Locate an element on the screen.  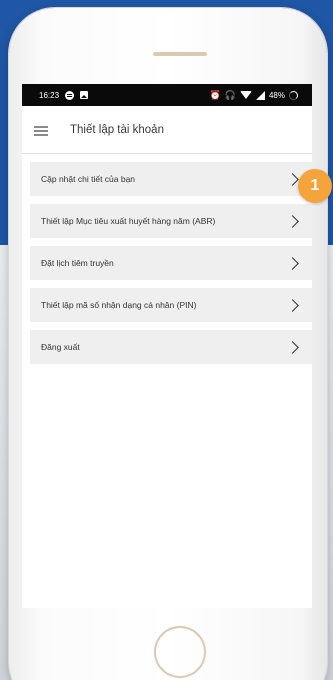
home-button is located at coordinates (180, 652).